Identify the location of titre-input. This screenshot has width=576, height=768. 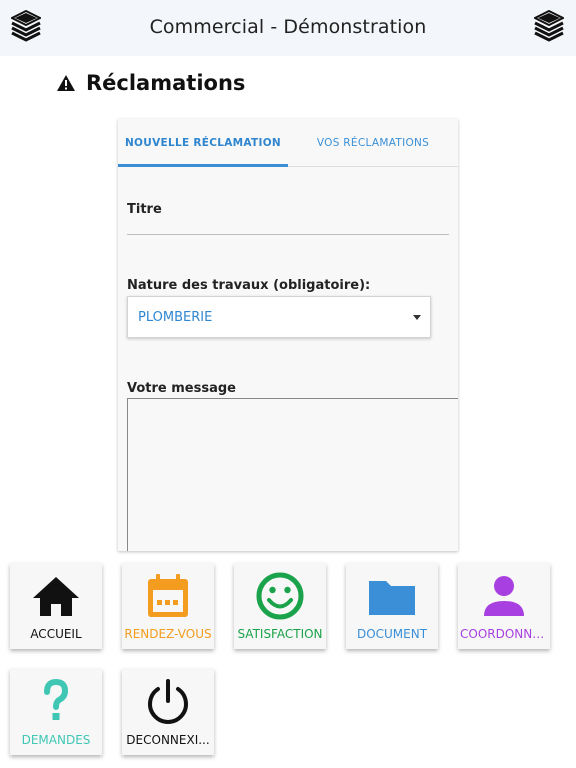
(288, 234).